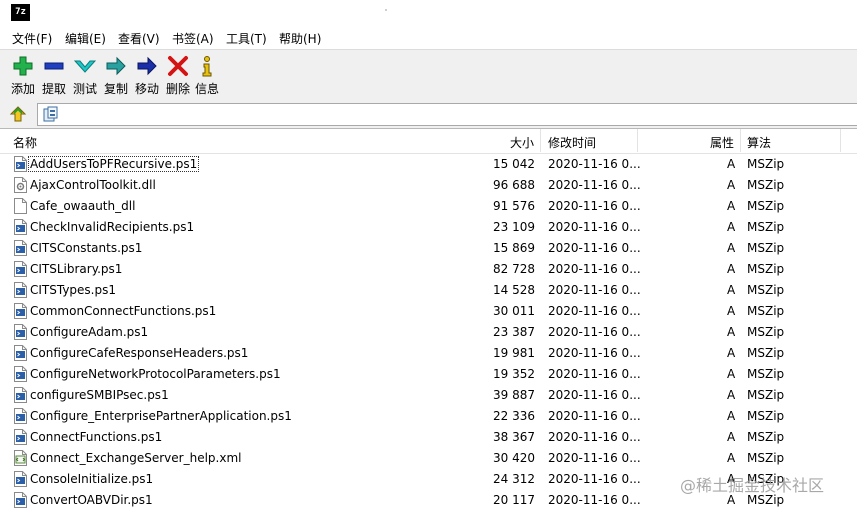  Describe the element at coordinates (428, 290) in the screenshot. I see `file-row: CITSTypes.ps1 14 528 2020-11-16 0... A MSZip` at that location.